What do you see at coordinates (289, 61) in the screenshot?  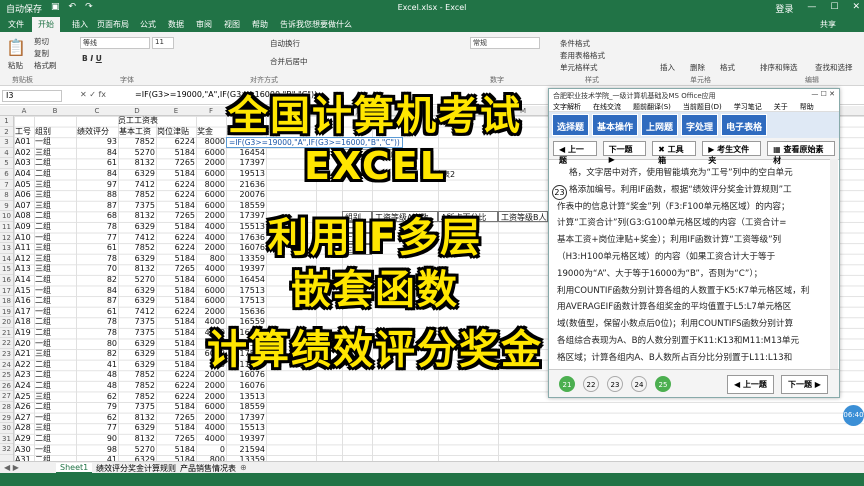 I see `merge-center-button: 合并后居中` at bounding box center [289, 61].